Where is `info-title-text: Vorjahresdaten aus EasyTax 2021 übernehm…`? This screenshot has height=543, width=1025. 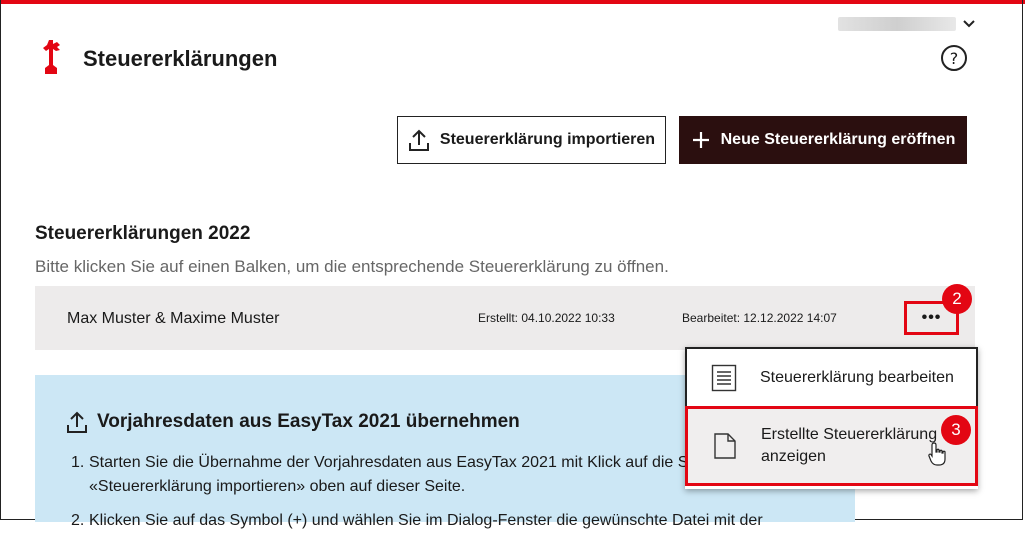 info-title-text: Vorjahresdaten aus EasyTax 2021 übernehm… is located at coordinates (308, 421).